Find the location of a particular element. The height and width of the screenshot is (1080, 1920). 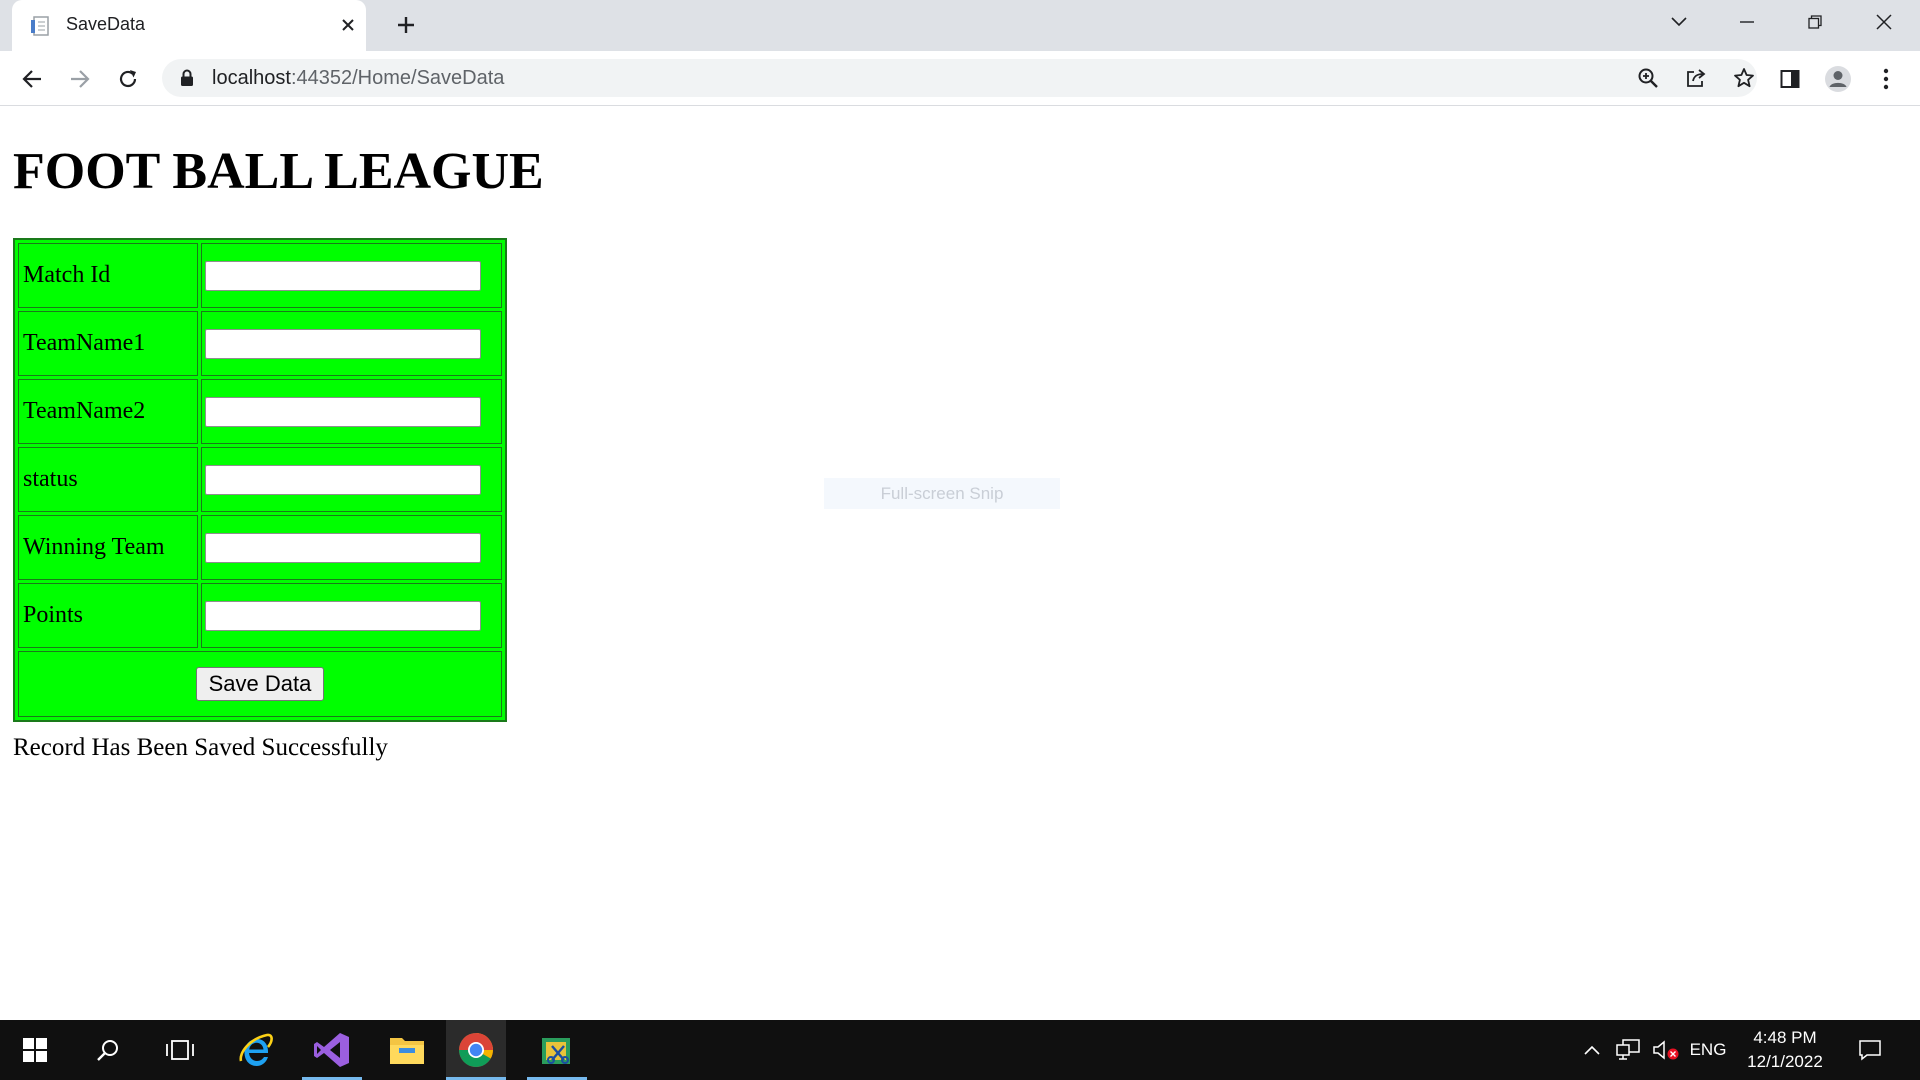

snipping-tool-icon is located at coordinates (556, 1051).